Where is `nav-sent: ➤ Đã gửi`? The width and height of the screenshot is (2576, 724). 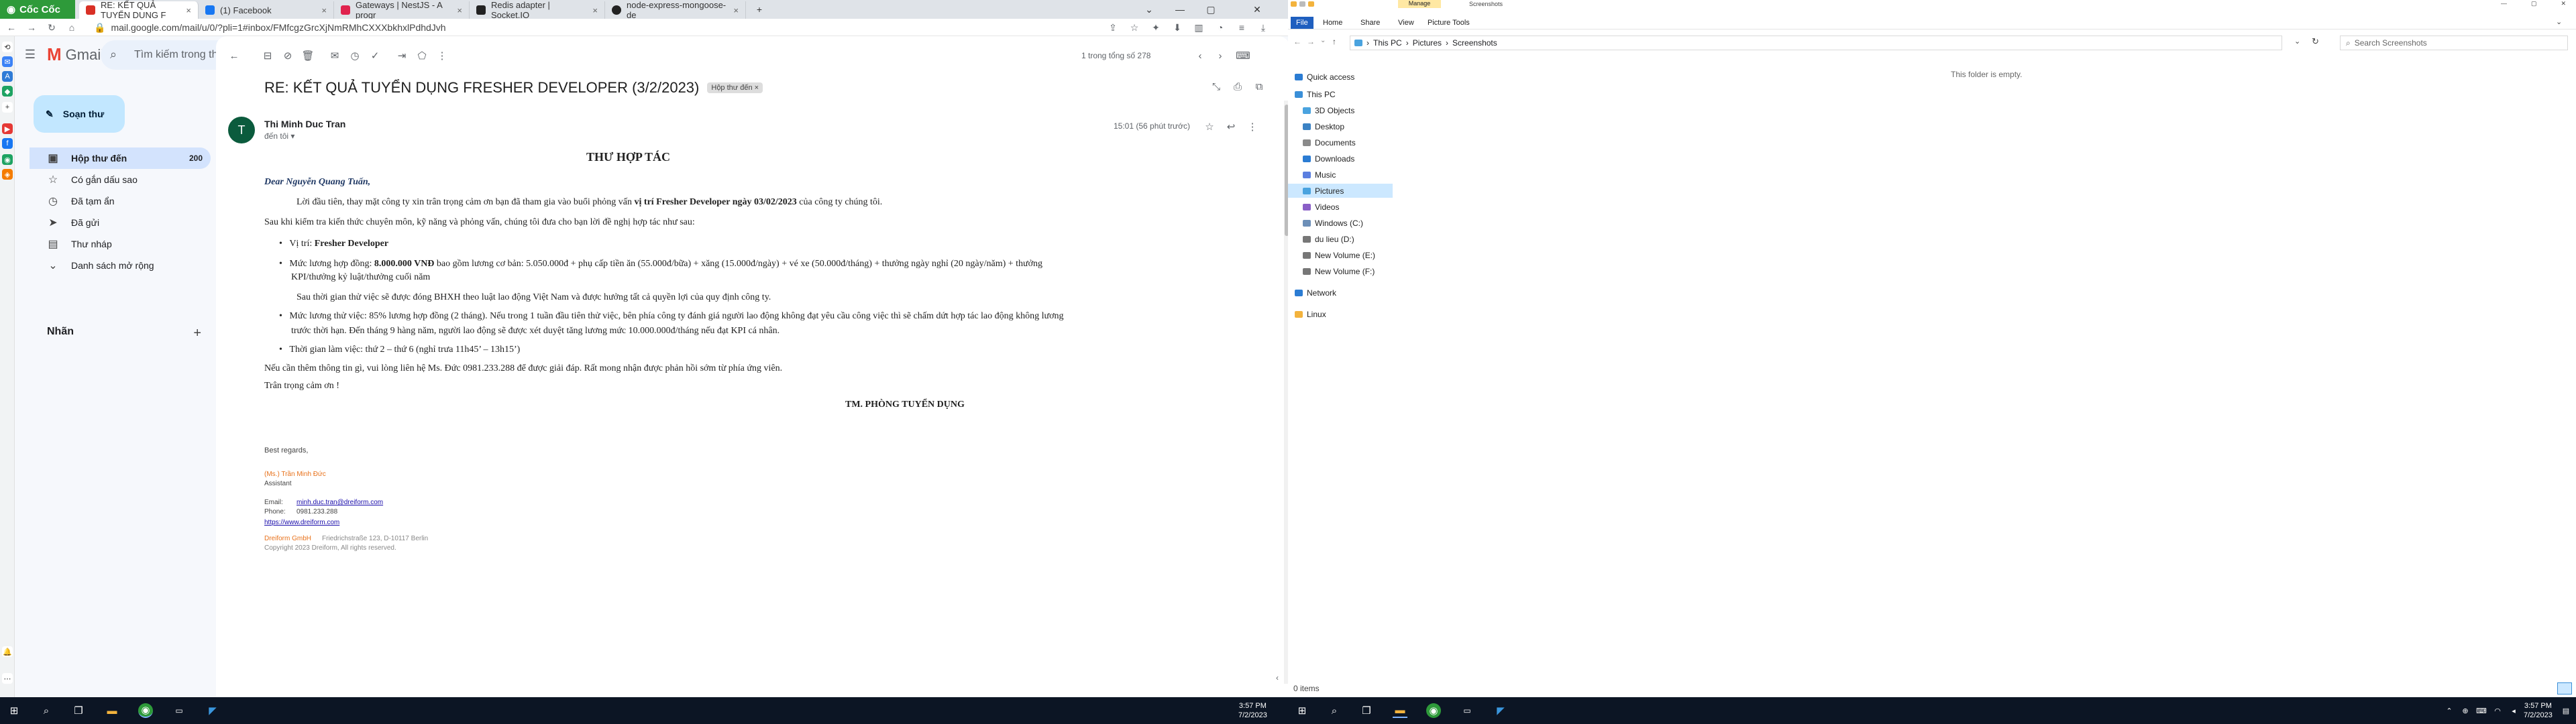
nav-sent: ➤ Đã gửi is located at coordinates (120, 222).